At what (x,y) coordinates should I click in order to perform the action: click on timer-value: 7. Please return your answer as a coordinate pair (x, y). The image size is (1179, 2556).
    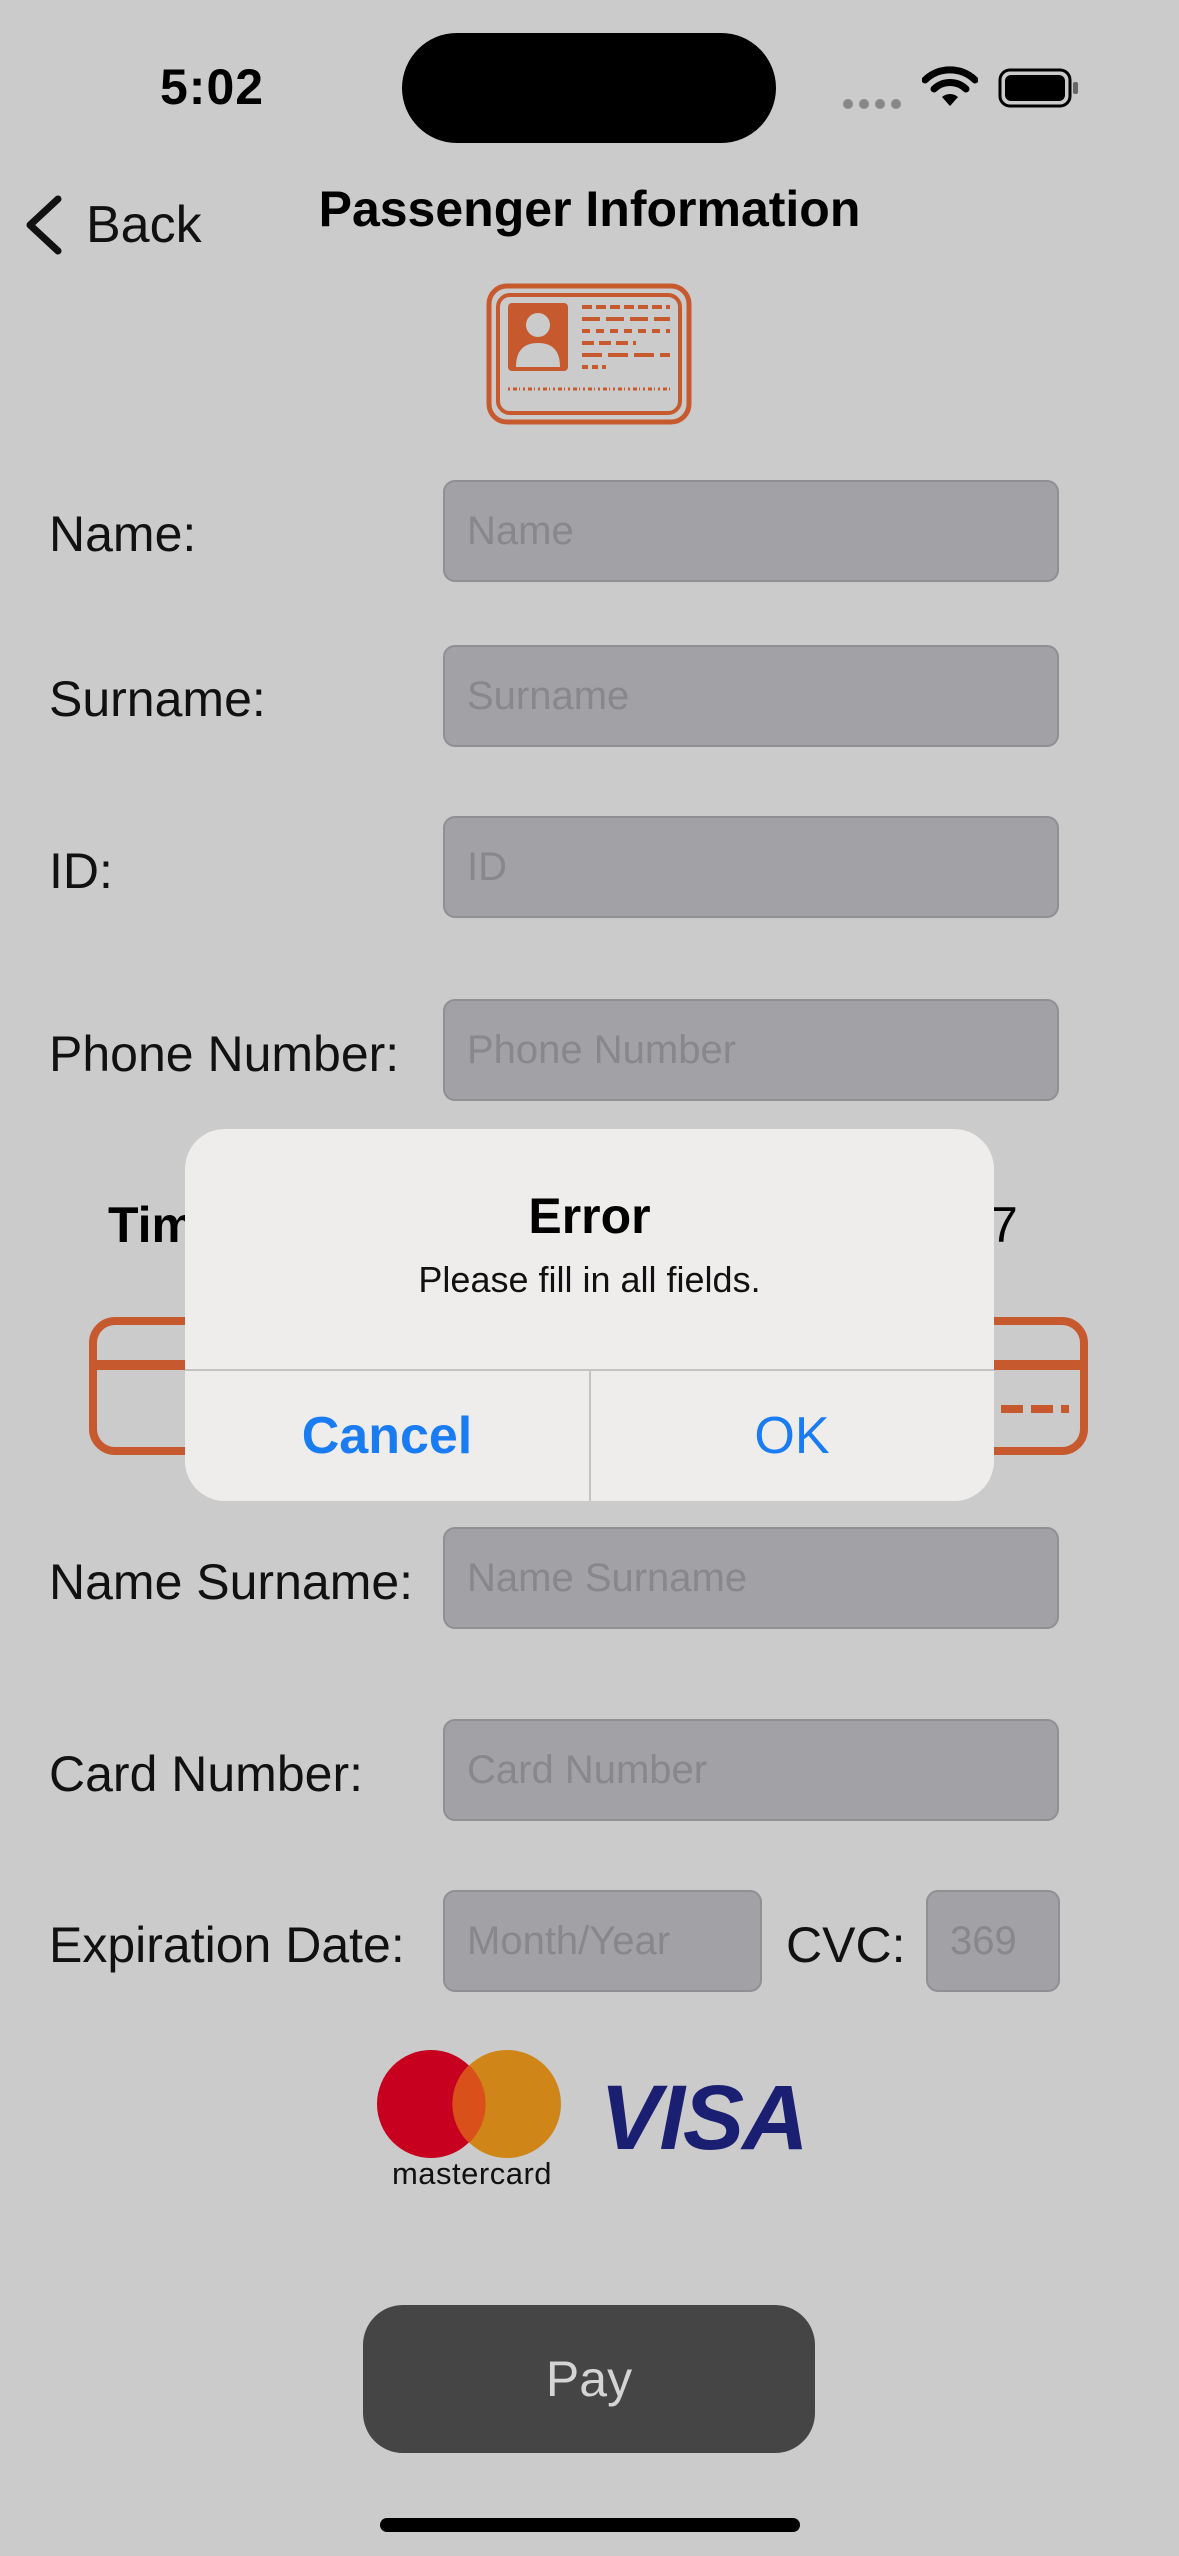
    Looking at the image, I should click on (1004, 1225).